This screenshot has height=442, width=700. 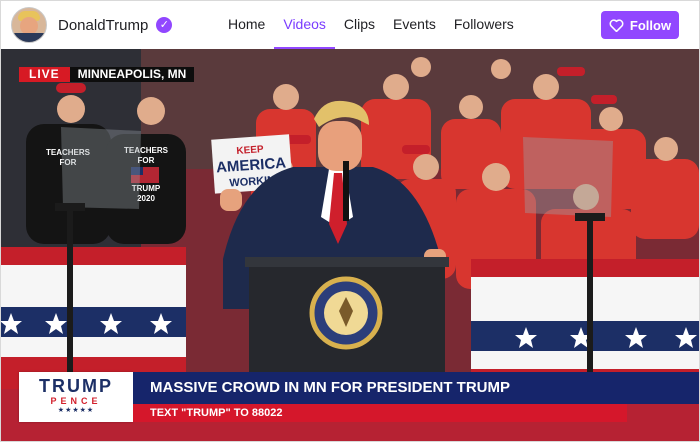 I want to click on shirt-text-2d: 2020, so click(x=146, y=198).